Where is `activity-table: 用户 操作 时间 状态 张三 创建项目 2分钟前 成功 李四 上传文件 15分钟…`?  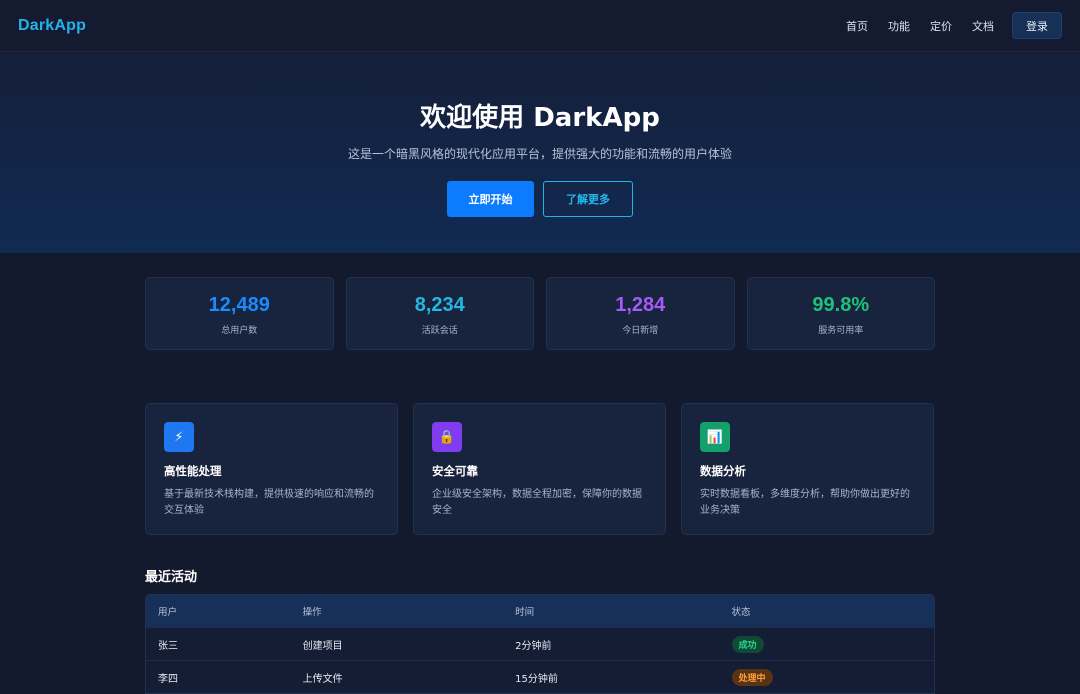 activity-table: 用户 操作 时间 状态 张三 创建项目 2分钟前 成功 李四 上传文件 15分钟… is located at coordinates (540, 644).